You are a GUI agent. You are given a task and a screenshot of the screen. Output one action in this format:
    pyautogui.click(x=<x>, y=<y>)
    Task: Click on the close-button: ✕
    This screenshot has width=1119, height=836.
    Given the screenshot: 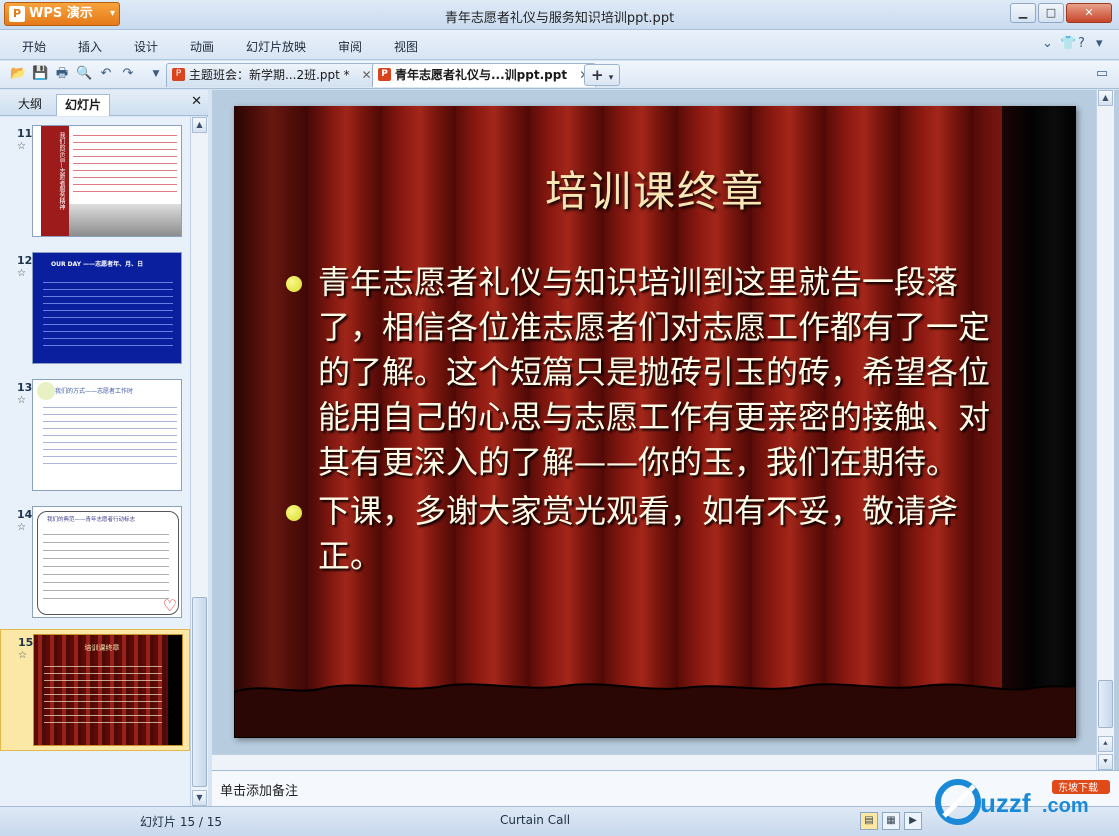 What is the action you would take?
    pyautogui.click(x=1089, y=13)
    